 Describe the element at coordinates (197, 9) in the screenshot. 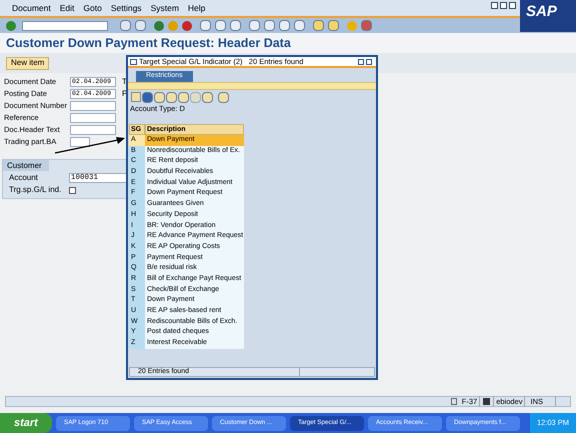

I see `menu-item: Help` at that location.